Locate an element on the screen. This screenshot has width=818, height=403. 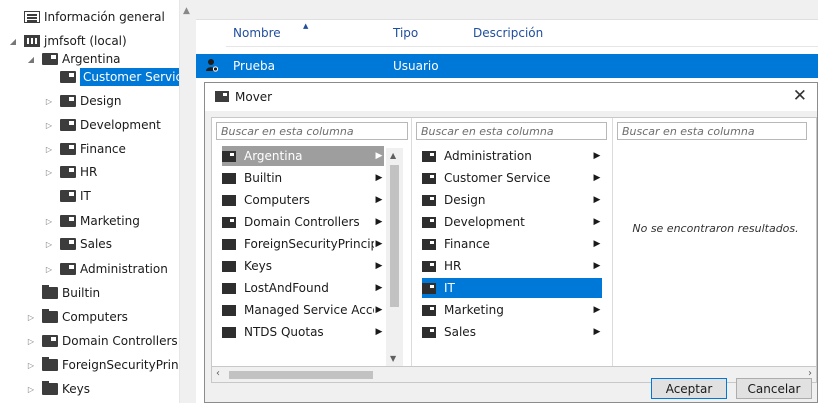
tree-item-sales: ▷ Sales is located at coordinates (78, 244).